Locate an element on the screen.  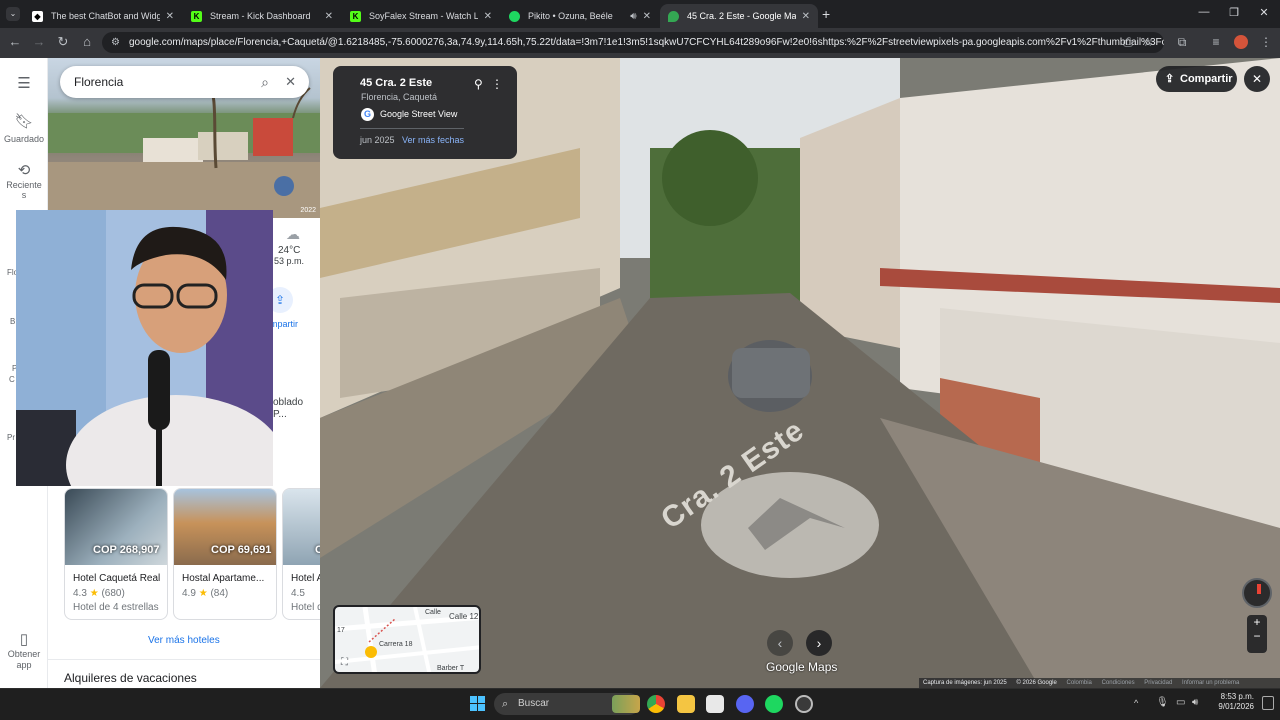
forward-icon: → is located at coordinates (39, 41).